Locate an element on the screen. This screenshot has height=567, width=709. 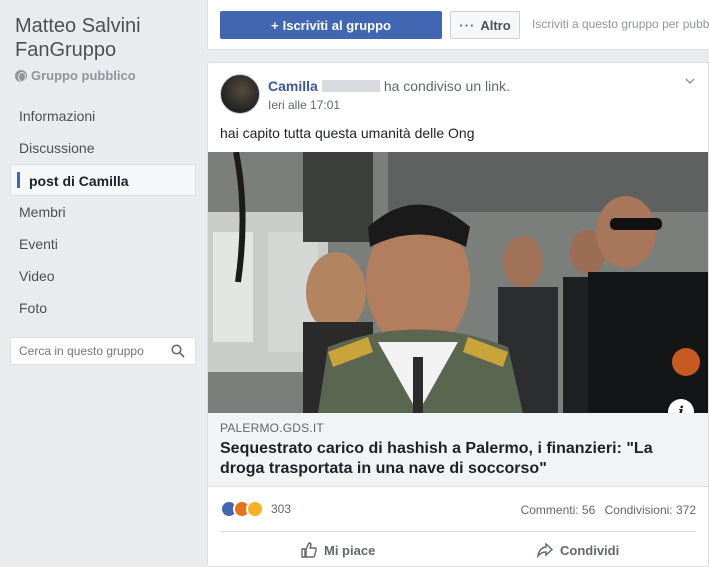
group-search is located at coordinates (103, 351).